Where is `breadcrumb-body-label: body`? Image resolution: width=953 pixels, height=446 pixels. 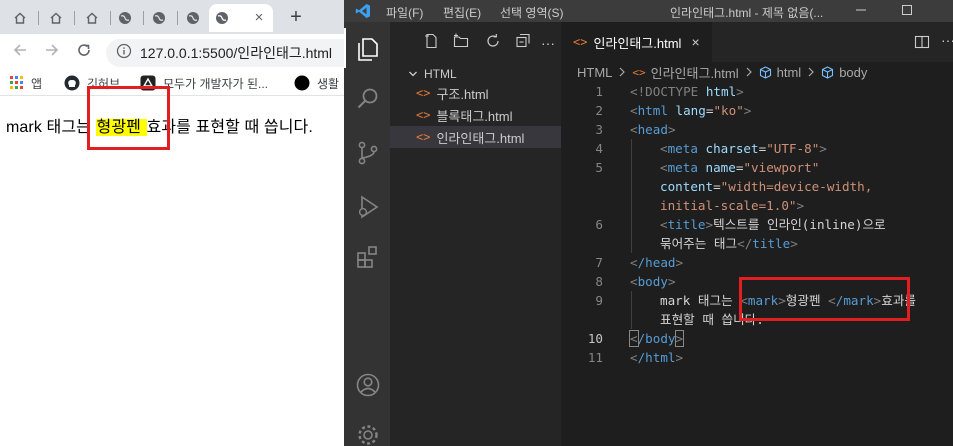 breadcrumb-body-label: body is located at coordinates (853, 72).